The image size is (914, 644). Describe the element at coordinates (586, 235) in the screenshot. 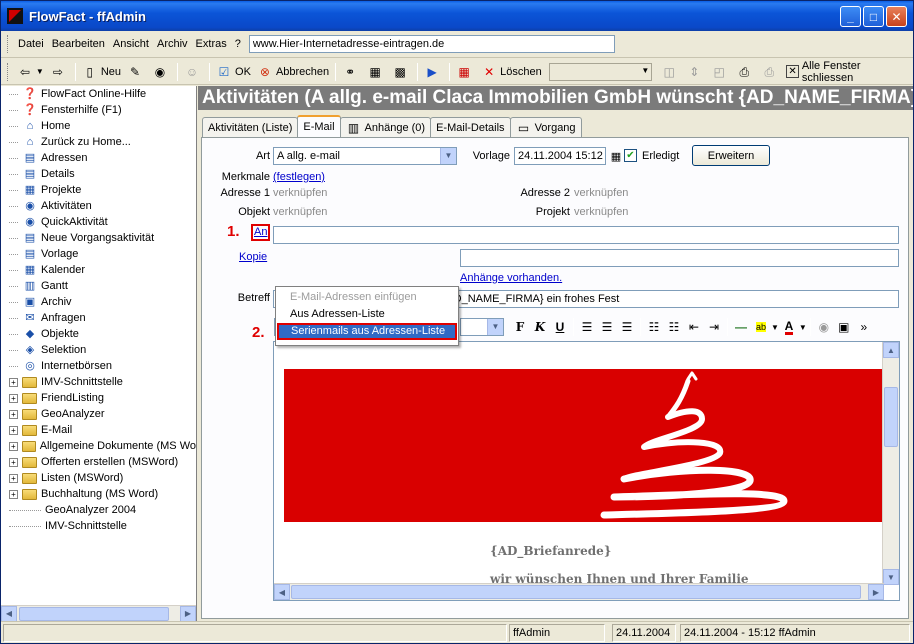

I see `an-input` at that location.